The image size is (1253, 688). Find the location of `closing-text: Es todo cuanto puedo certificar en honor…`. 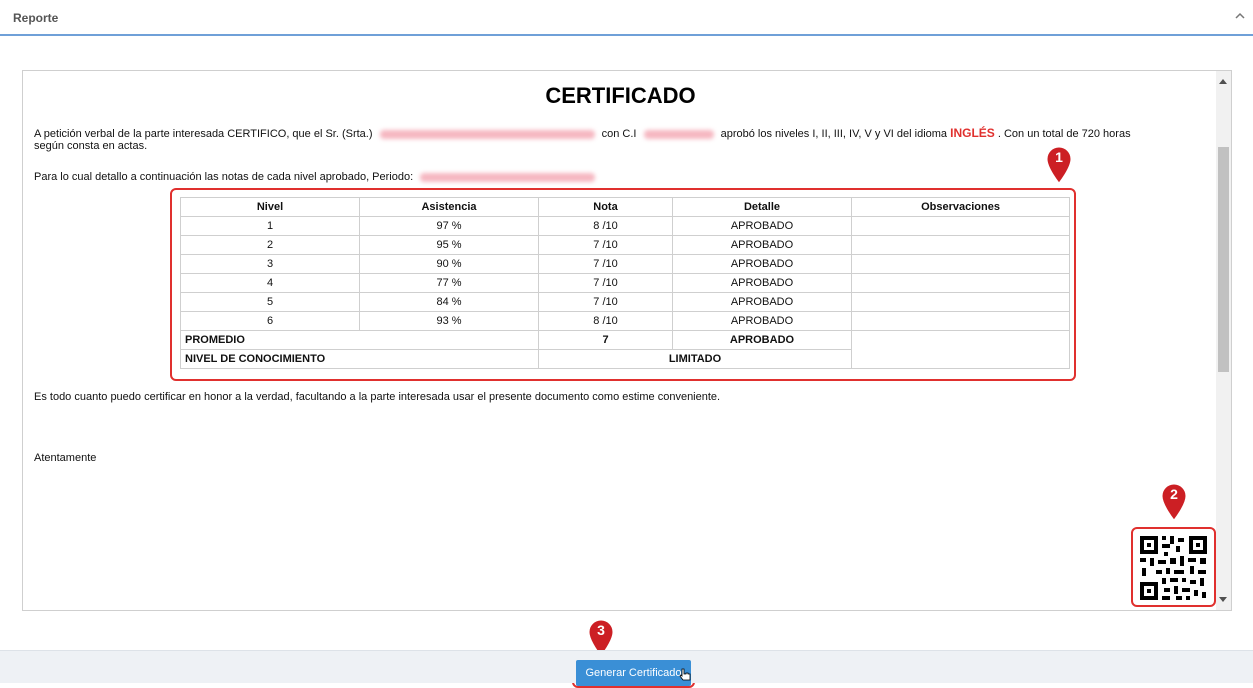

closing-text: Es todo cuanto puedo certificar en honor… is located at coordinates (377, 397).